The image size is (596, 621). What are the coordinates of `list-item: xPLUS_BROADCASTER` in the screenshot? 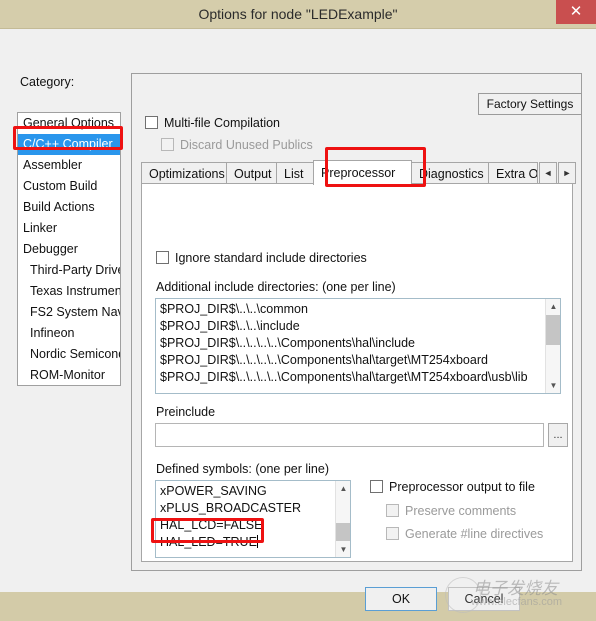 It's located at (247, 508).